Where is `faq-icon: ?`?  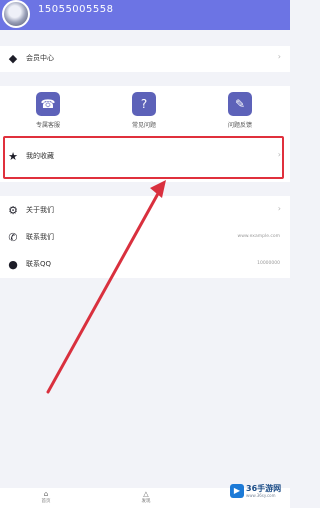 faq-icon: ? is located at coordinates (144, 104).